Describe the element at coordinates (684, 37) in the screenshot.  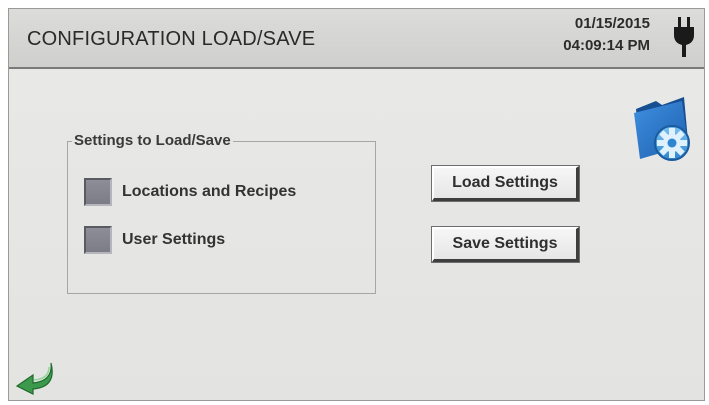
I see `plug-icon` at that location.